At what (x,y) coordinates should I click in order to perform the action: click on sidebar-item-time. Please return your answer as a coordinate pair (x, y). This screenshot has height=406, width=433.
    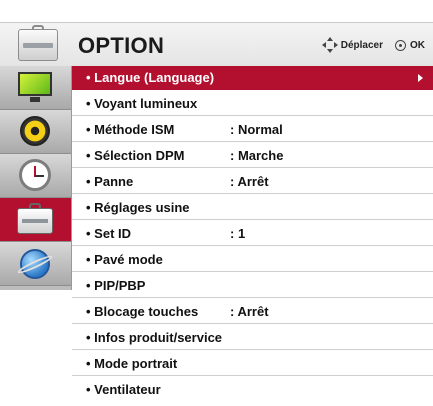
    Looking at the image, I should click on (35, 176).